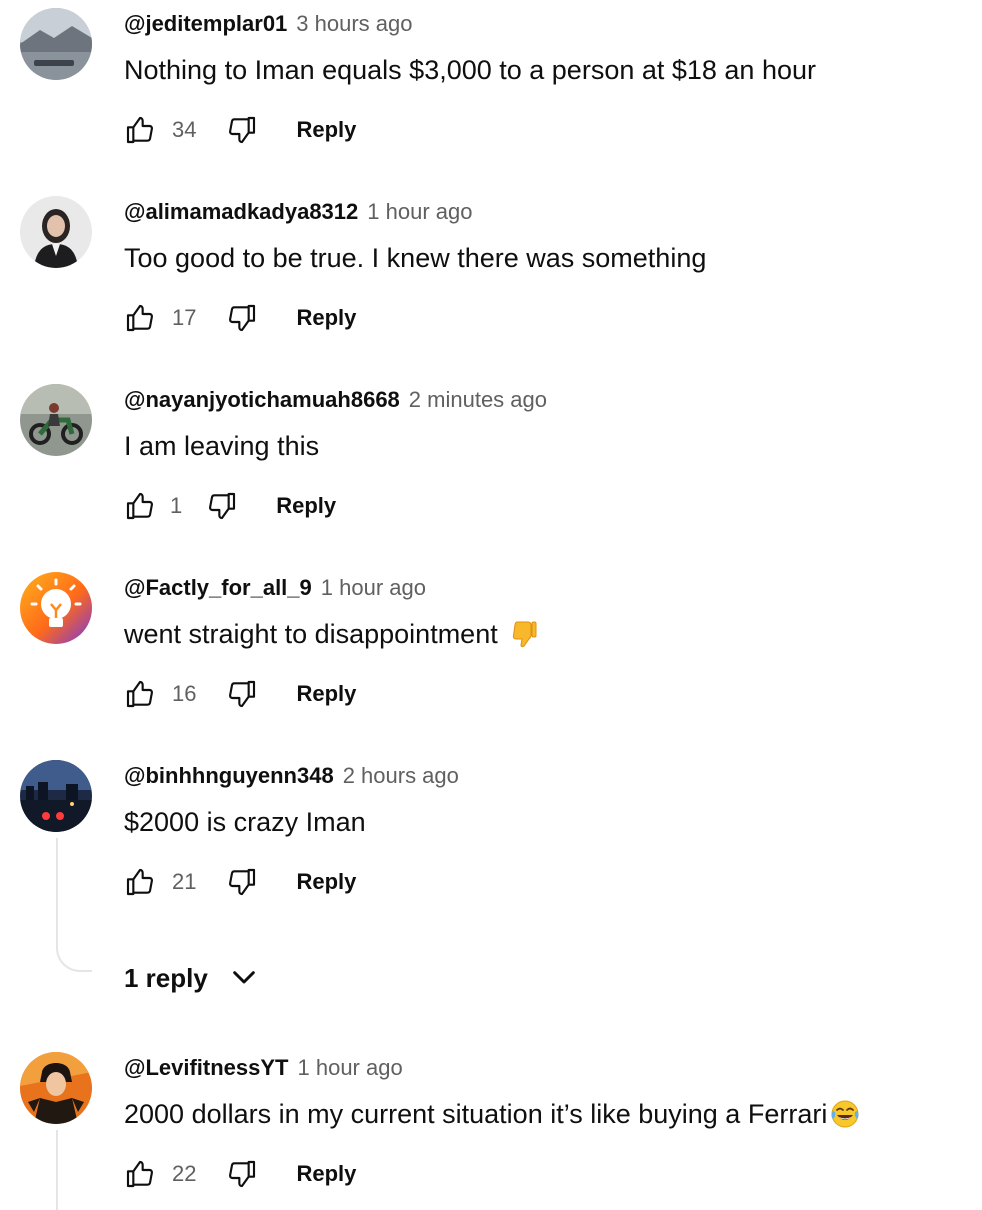  I want to click on avatar-image-night-city, so click(56, 796).